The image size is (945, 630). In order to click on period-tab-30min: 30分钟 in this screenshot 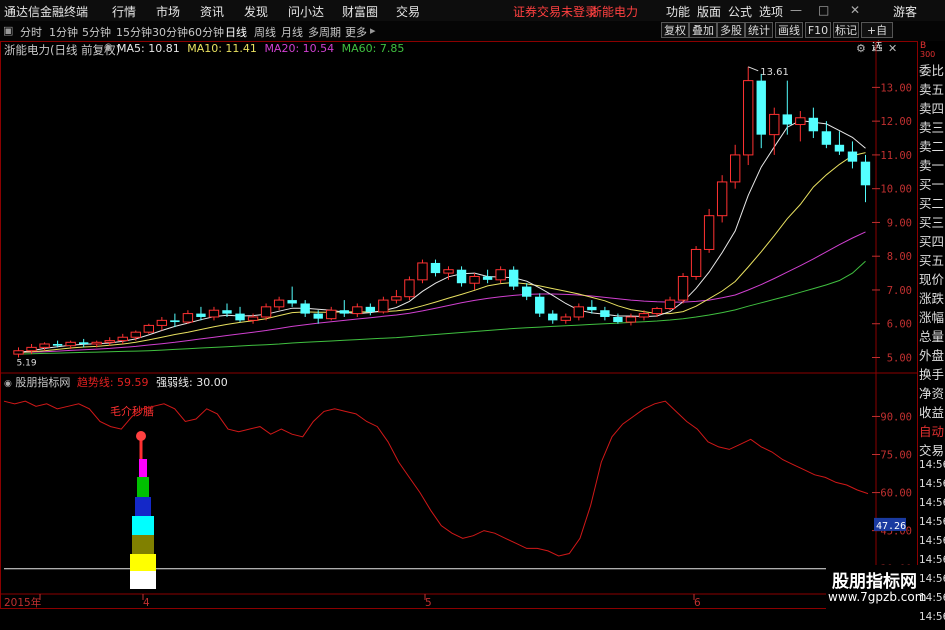, I will do `click(170, 32)`.